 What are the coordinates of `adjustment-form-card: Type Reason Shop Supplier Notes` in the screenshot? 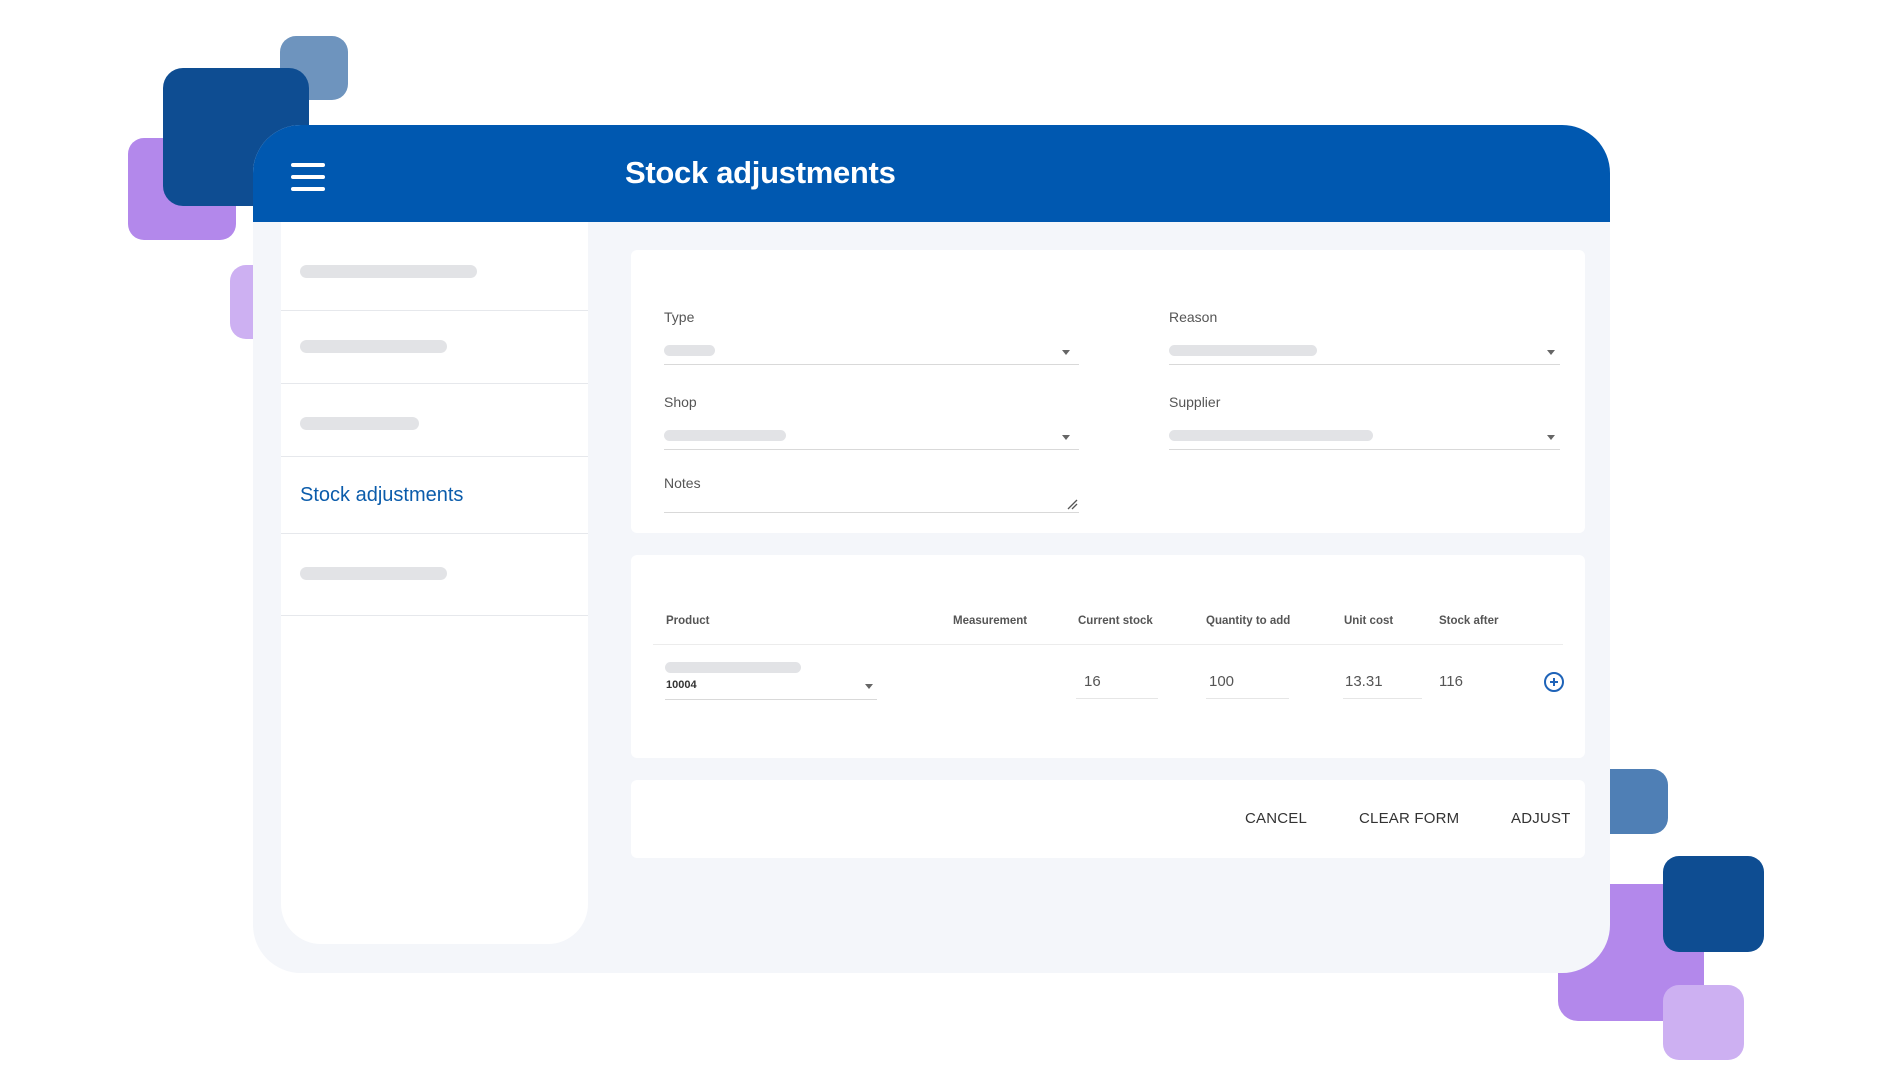 It's located at (1108, 391).